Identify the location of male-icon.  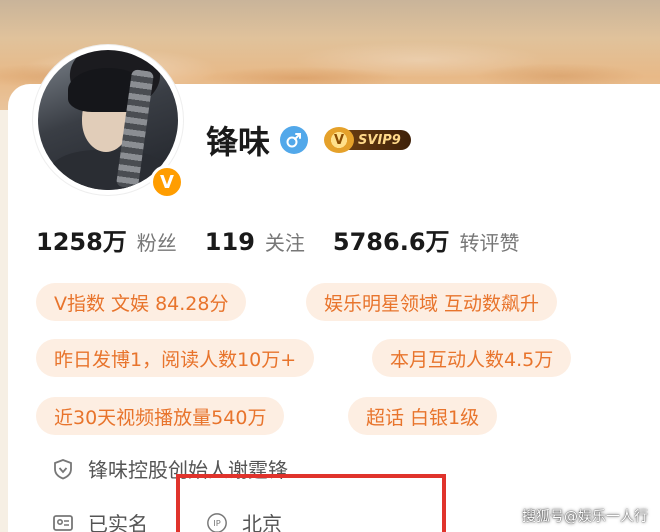
(294, 140).